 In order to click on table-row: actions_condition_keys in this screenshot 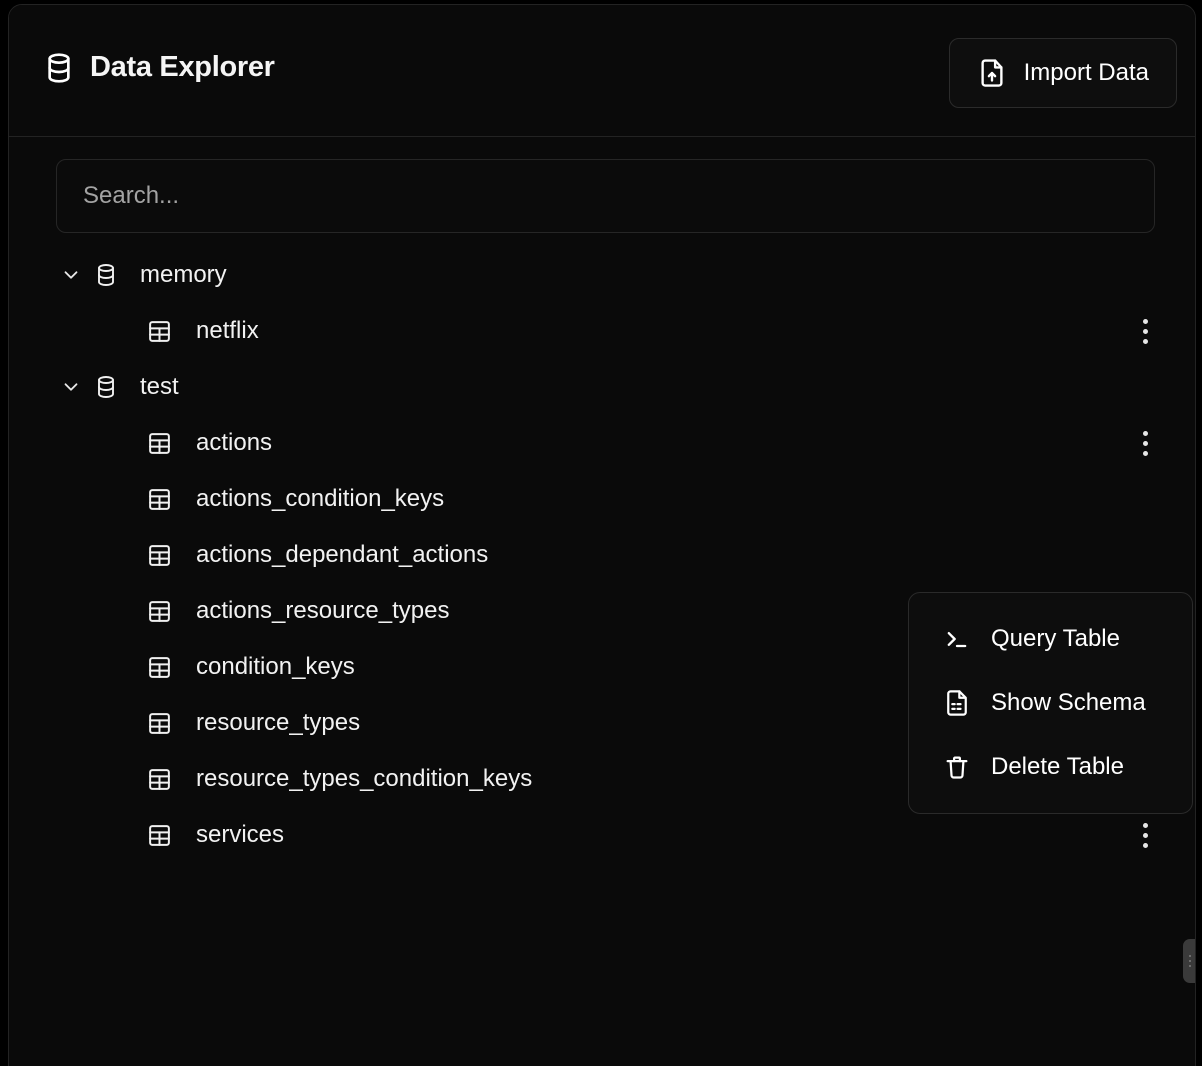, I will do `click(602, 499)`.